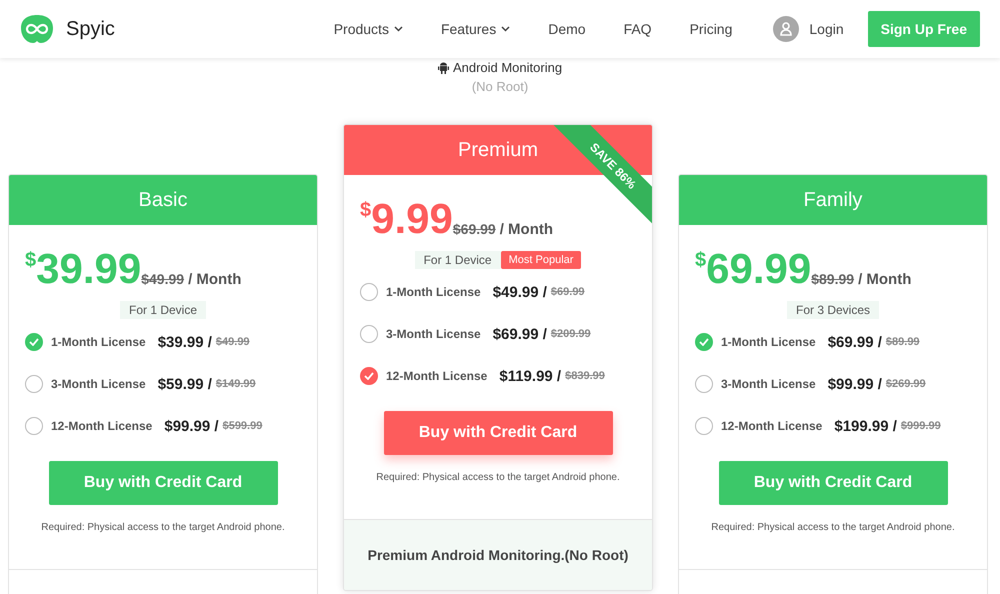  What do you see at coordinates (236, 384) in the screenshot?
I see `license-old-price: $149.99` at bounding box center [236, 384].